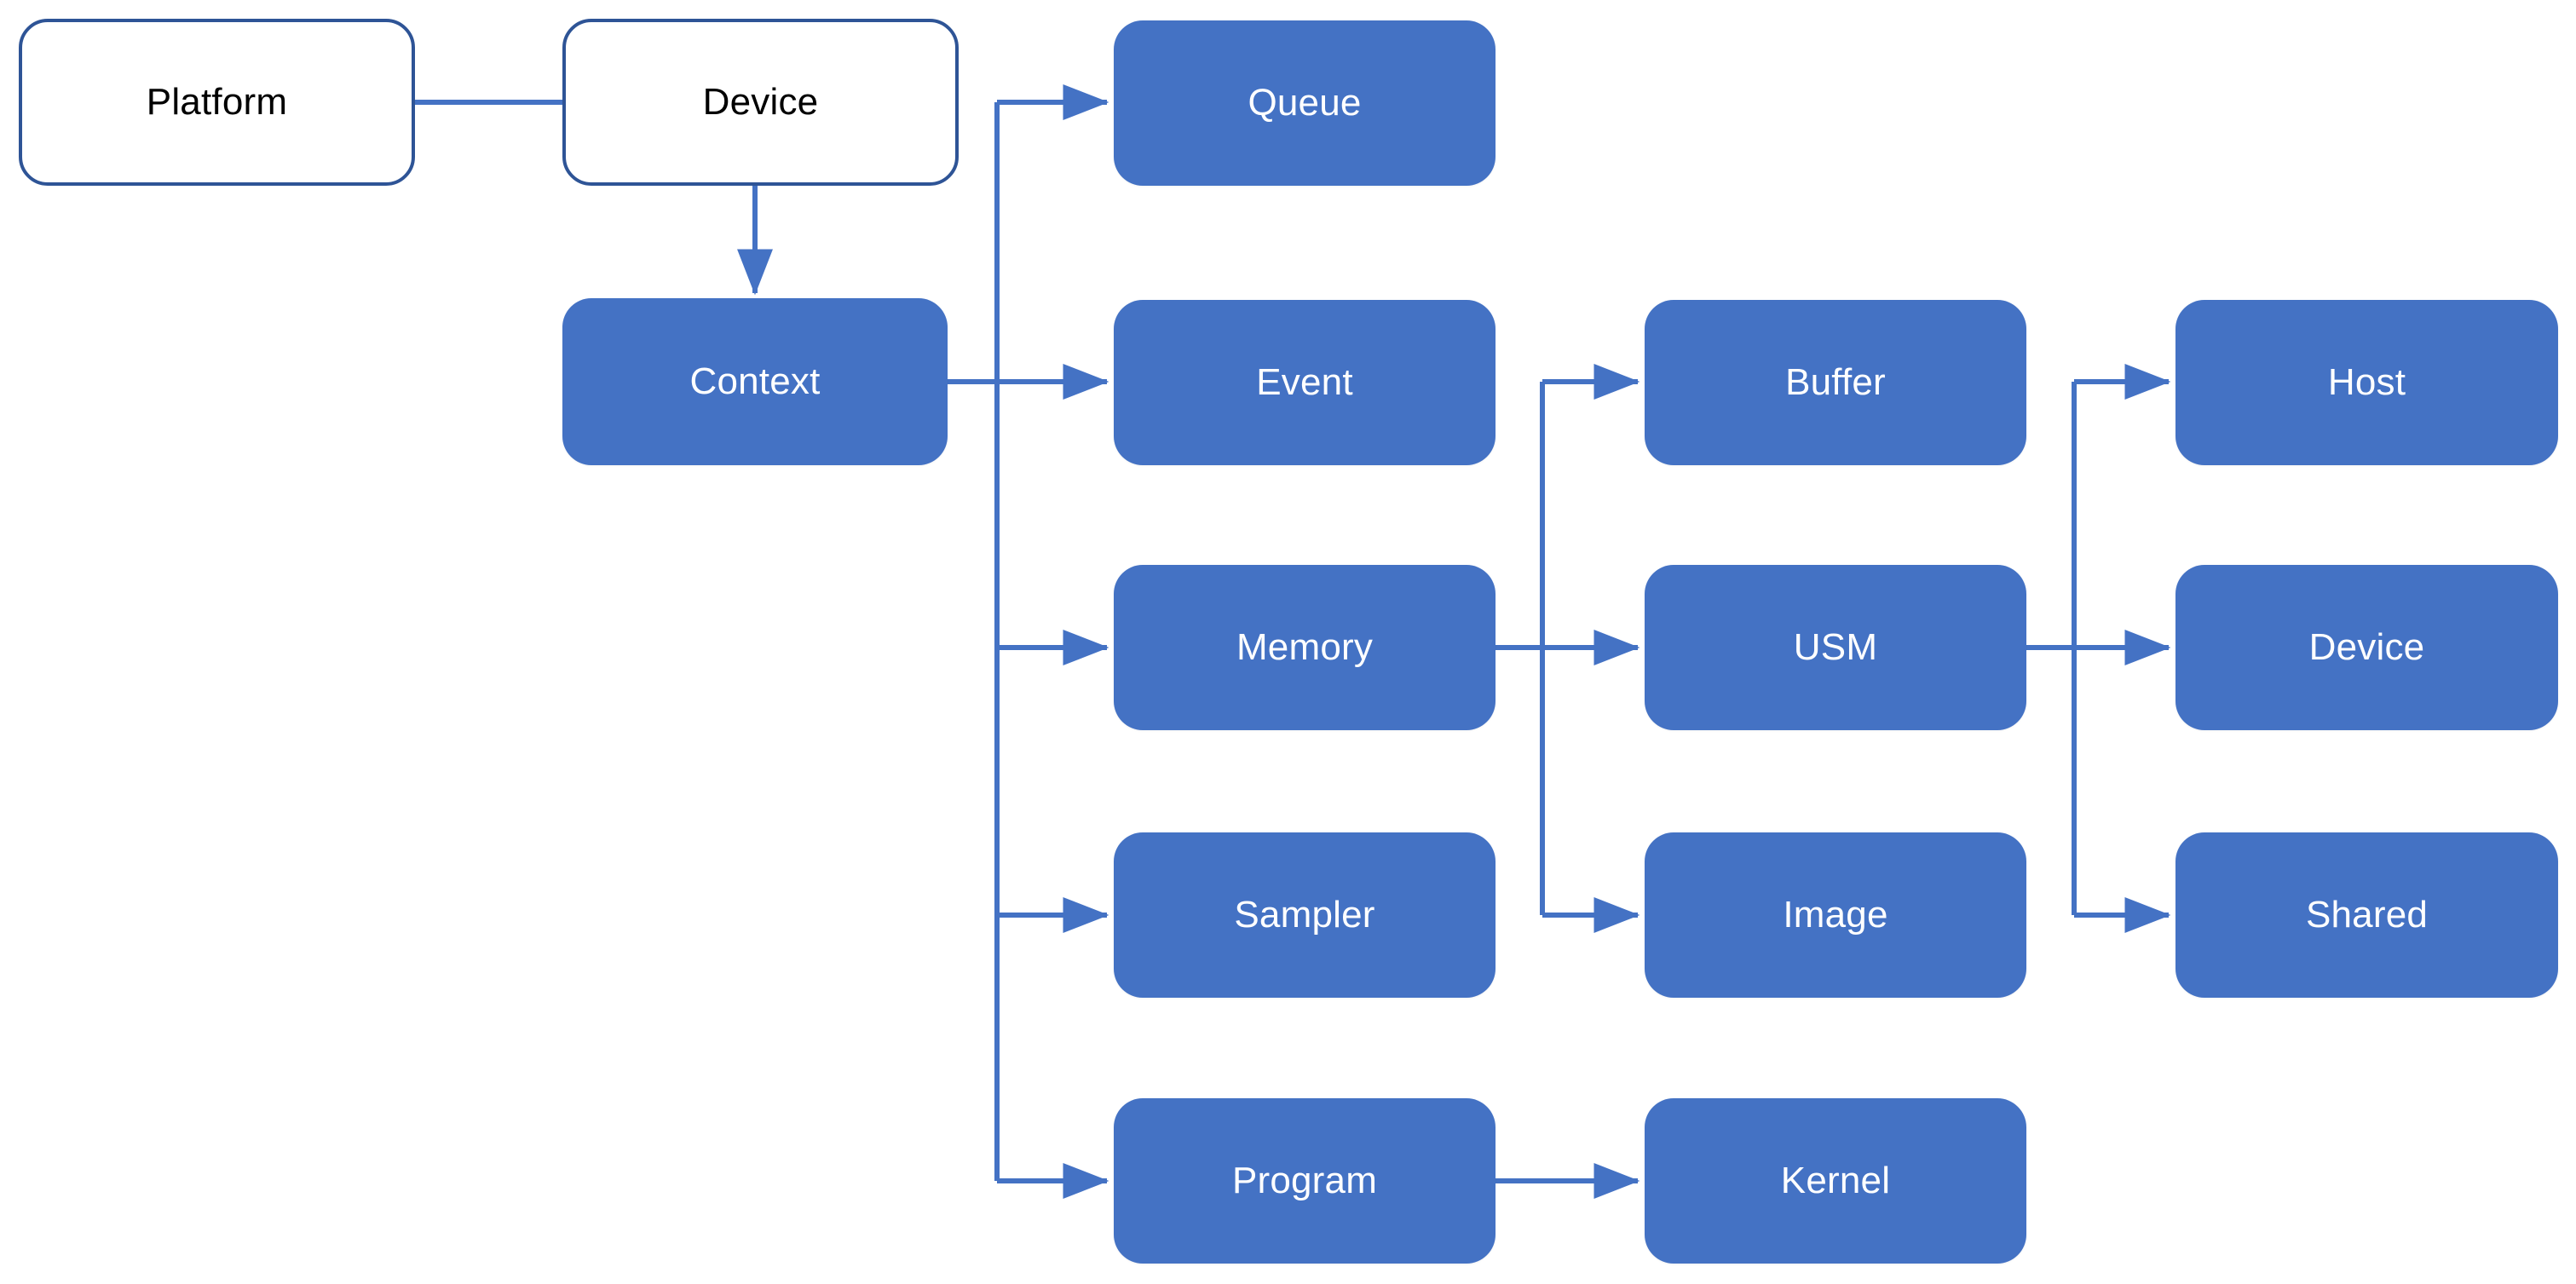 This screenshot has height=1284, width=2576. I want to click on node-shared-label: Shared, so click(2367, 915).